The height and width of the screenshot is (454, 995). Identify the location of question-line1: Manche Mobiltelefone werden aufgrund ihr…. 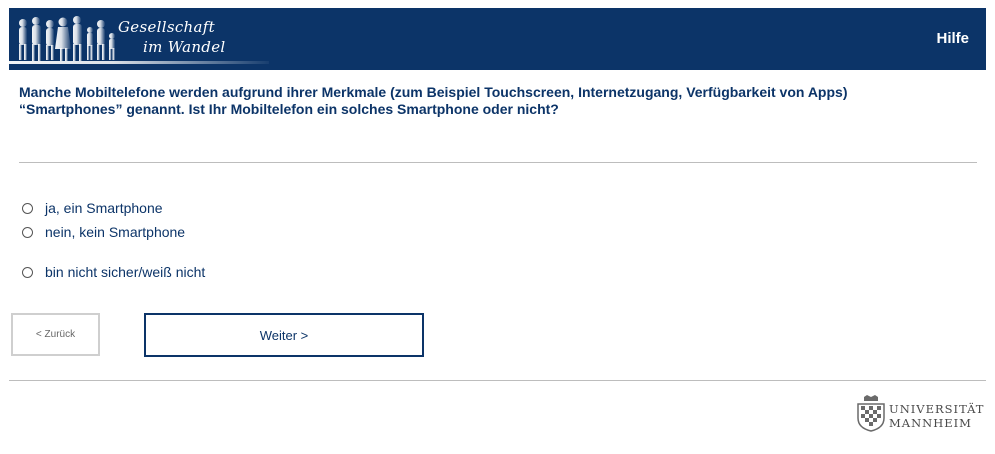
(433, 92).